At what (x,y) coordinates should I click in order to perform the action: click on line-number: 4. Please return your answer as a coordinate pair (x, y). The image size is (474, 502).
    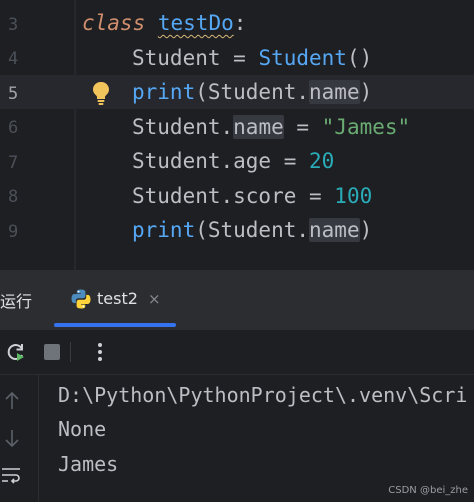
    Looking at the image, I should click on (13, 59).